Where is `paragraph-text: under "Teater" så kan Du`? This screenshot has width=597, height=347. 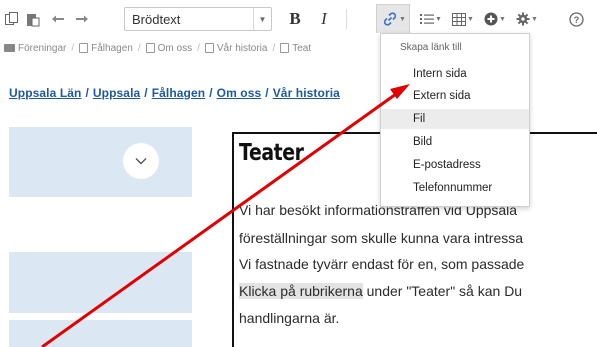 paragraph-text: under "Teater" så kan Du is located at coordinates (444, 291).